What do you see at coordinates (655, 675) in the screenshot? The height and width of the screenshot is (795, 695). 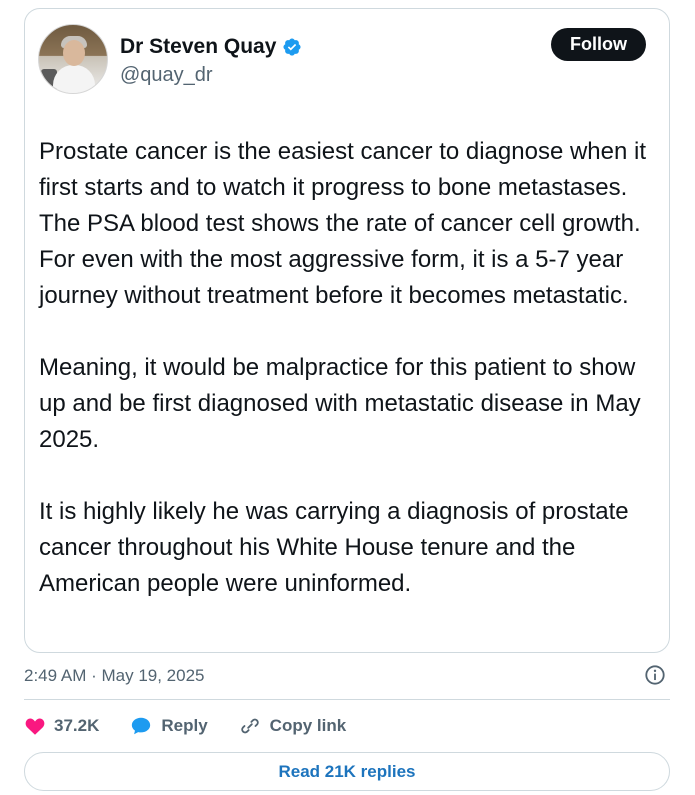 I see `info-icon` at bounding box center [655, 675].